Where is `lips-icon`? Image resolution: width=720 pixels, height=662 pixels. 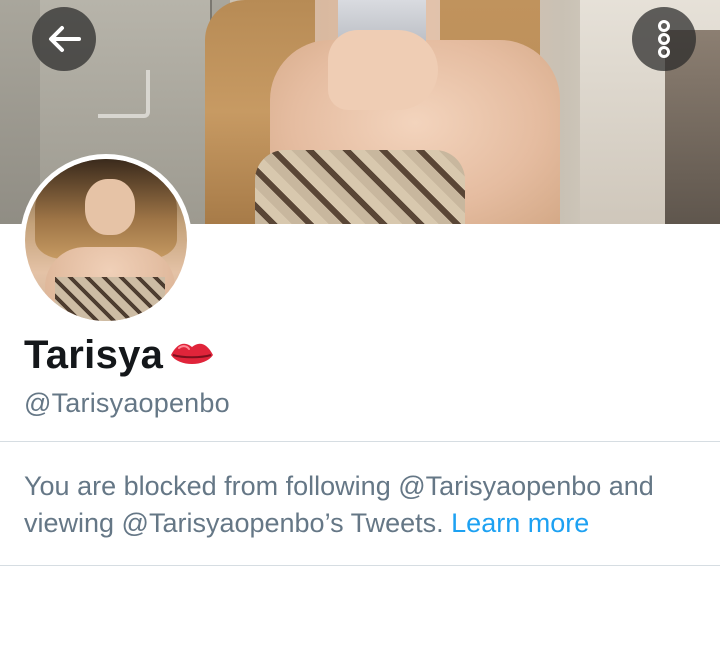 lips-icon is located at coordinates (192, 355).